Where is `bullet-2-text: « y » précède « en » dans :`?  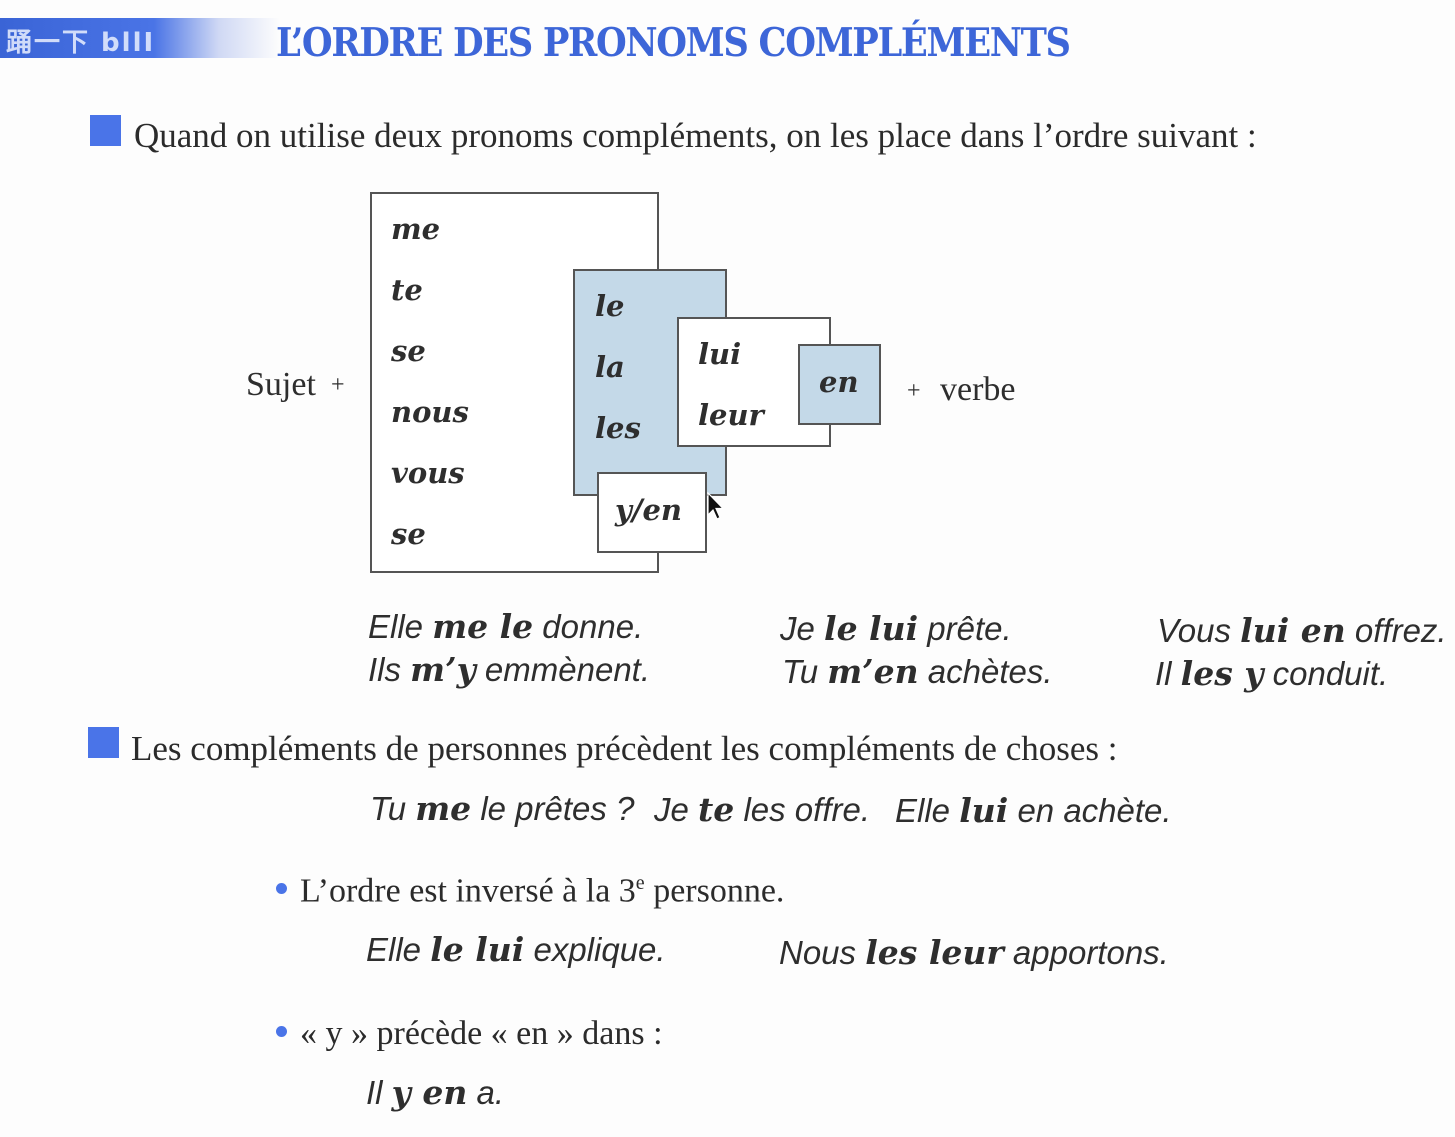
bullet-2-text: « y » précède « en » dans : is located at coordinates (481, 1033).